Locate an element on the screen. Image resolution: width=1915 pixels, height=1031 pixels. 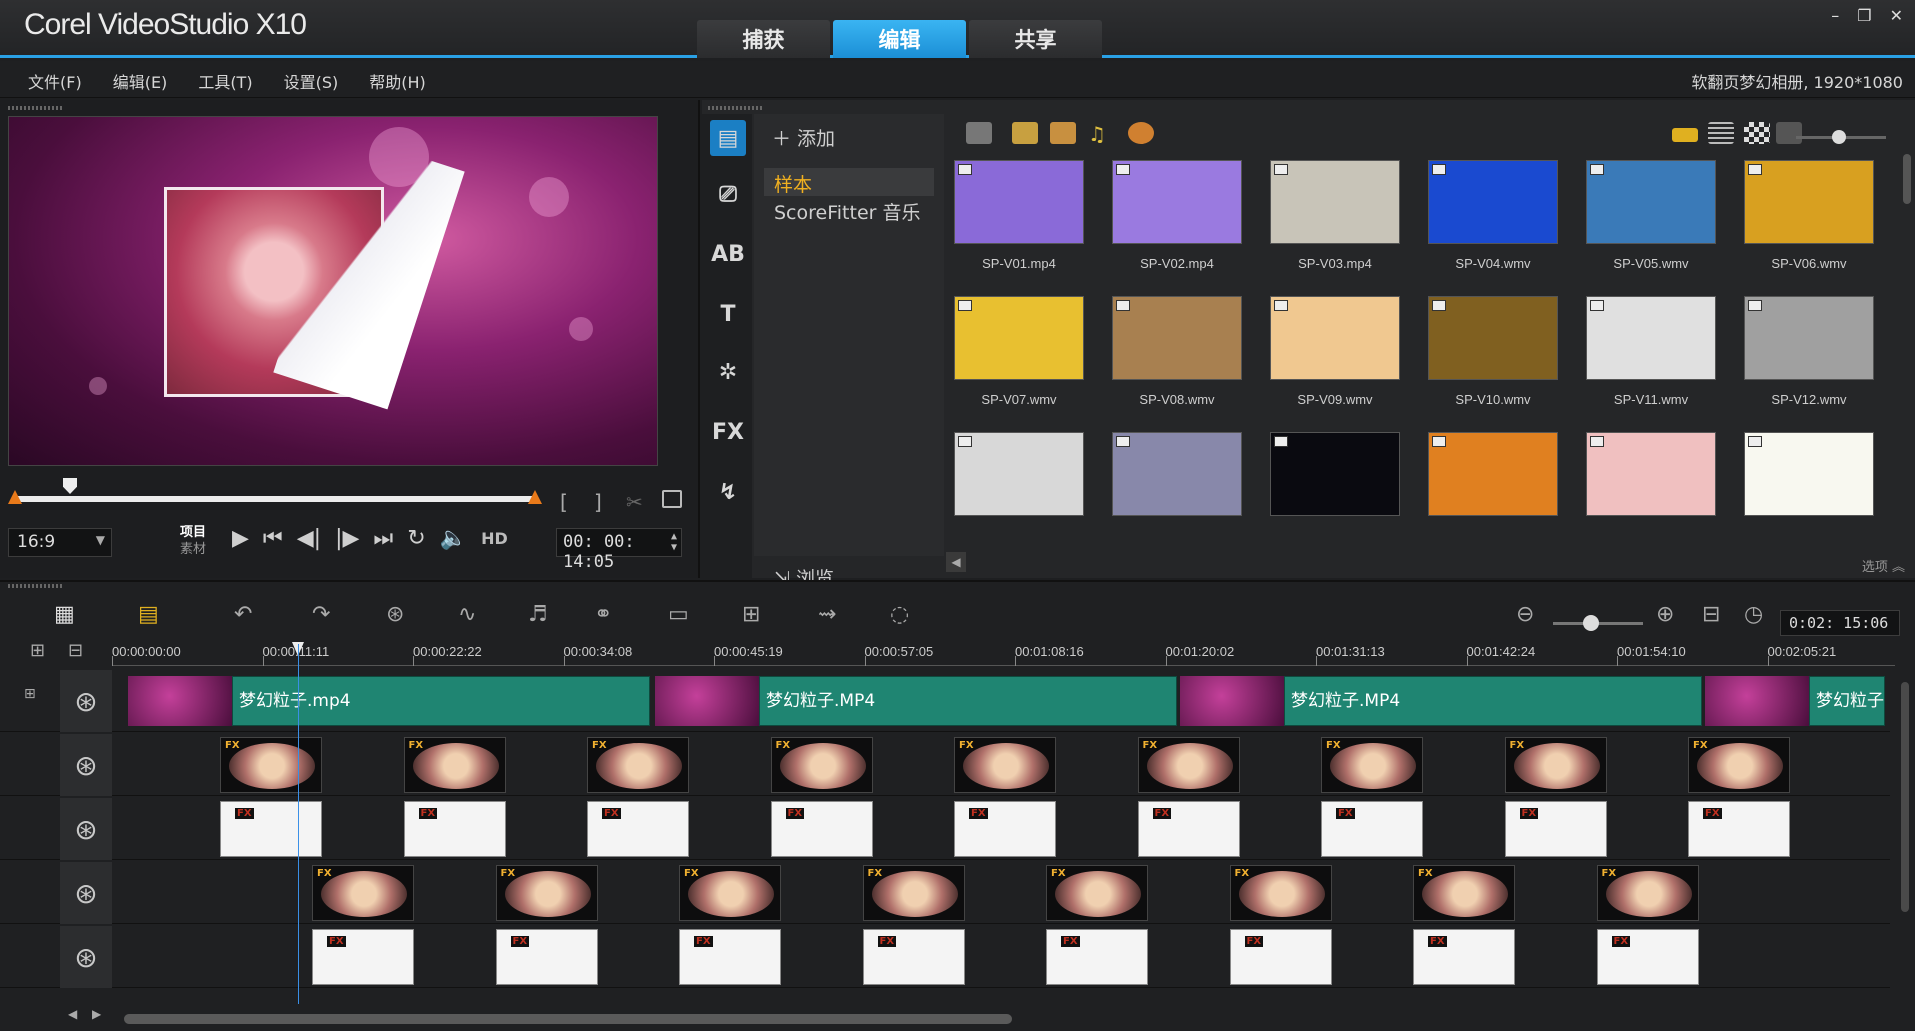
minimize-button: – is located at coordinates (1835, 15).